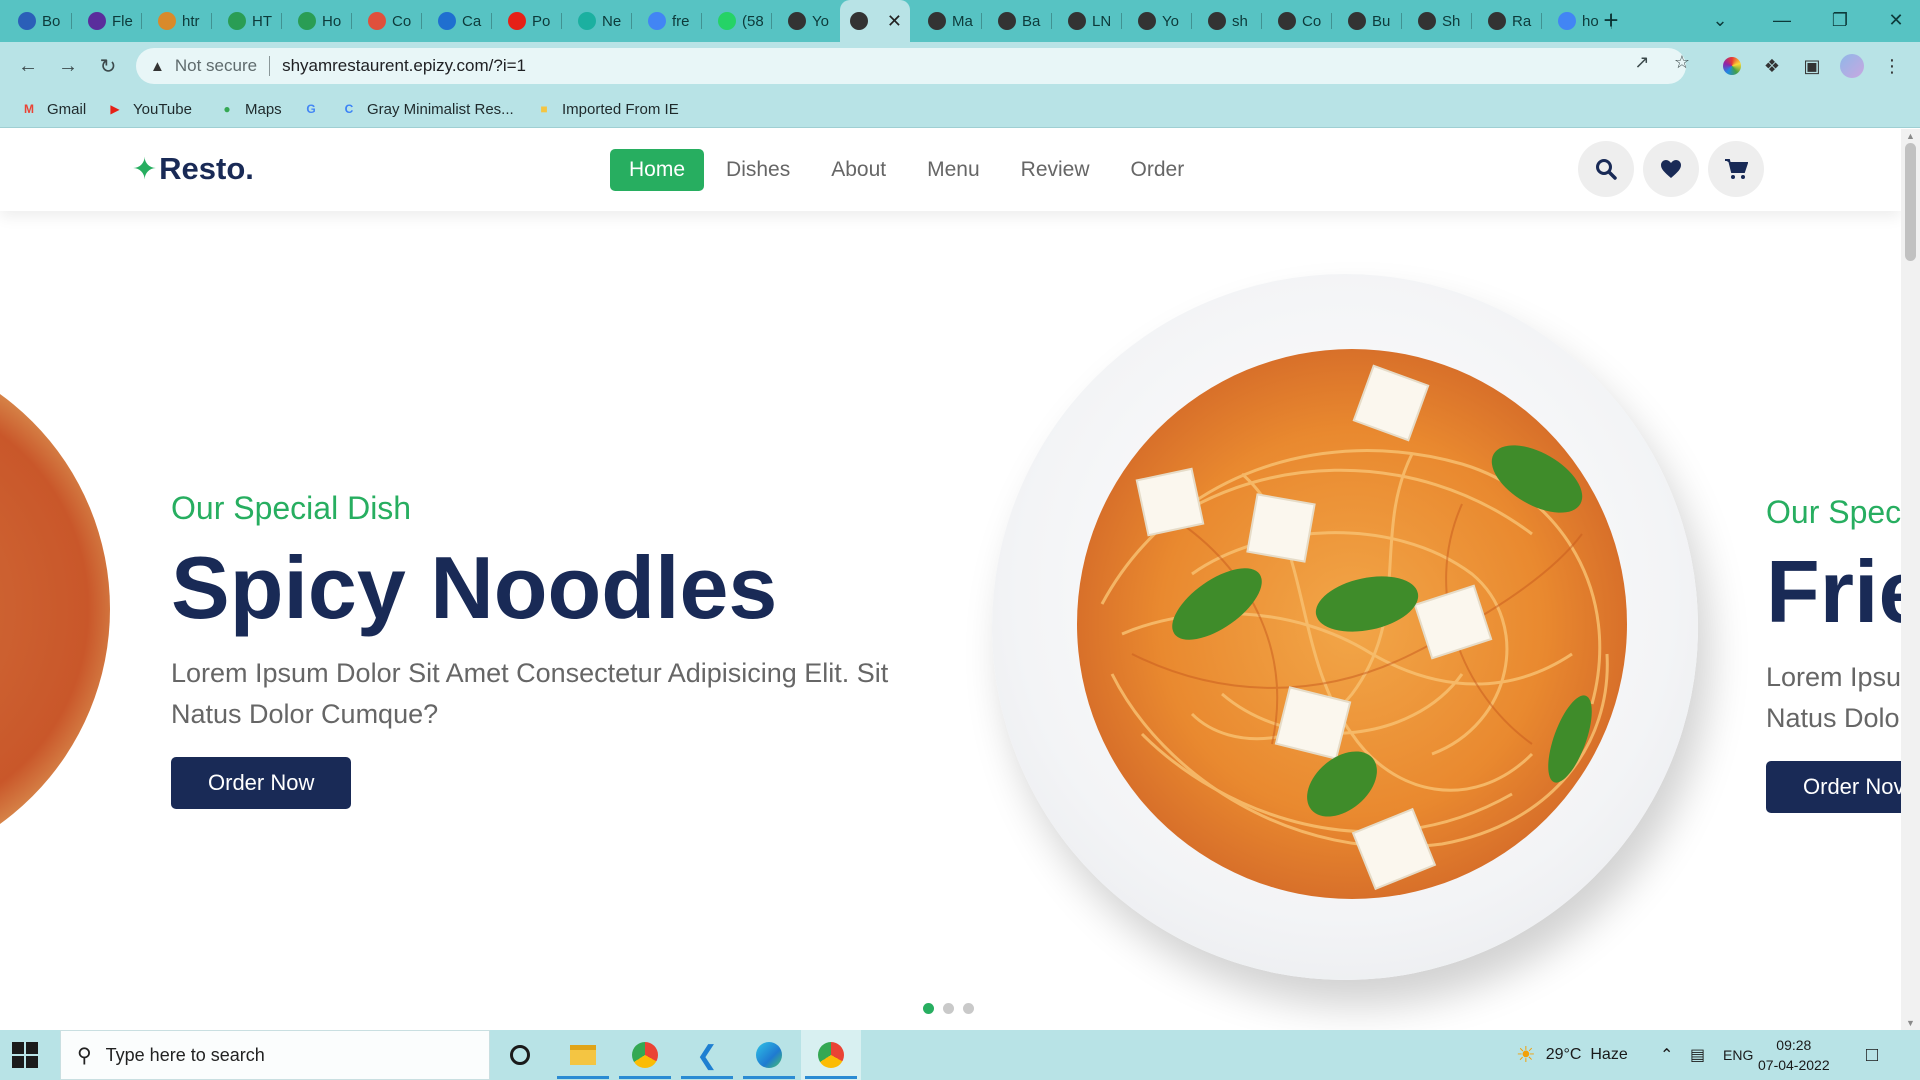 The image size is (1920, 1080). I want to click on notifications-icon: □, so click(1872, 1055).